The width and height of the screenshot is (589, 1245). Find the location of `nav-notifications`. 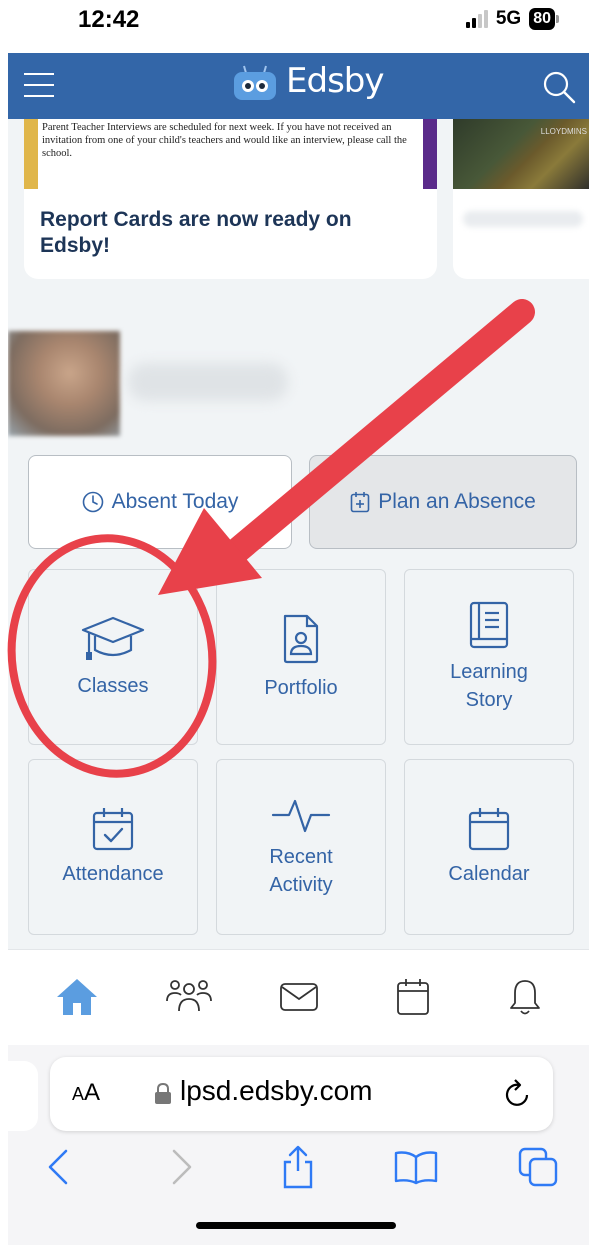

nav-notifications is located at coordinates (525, 997).